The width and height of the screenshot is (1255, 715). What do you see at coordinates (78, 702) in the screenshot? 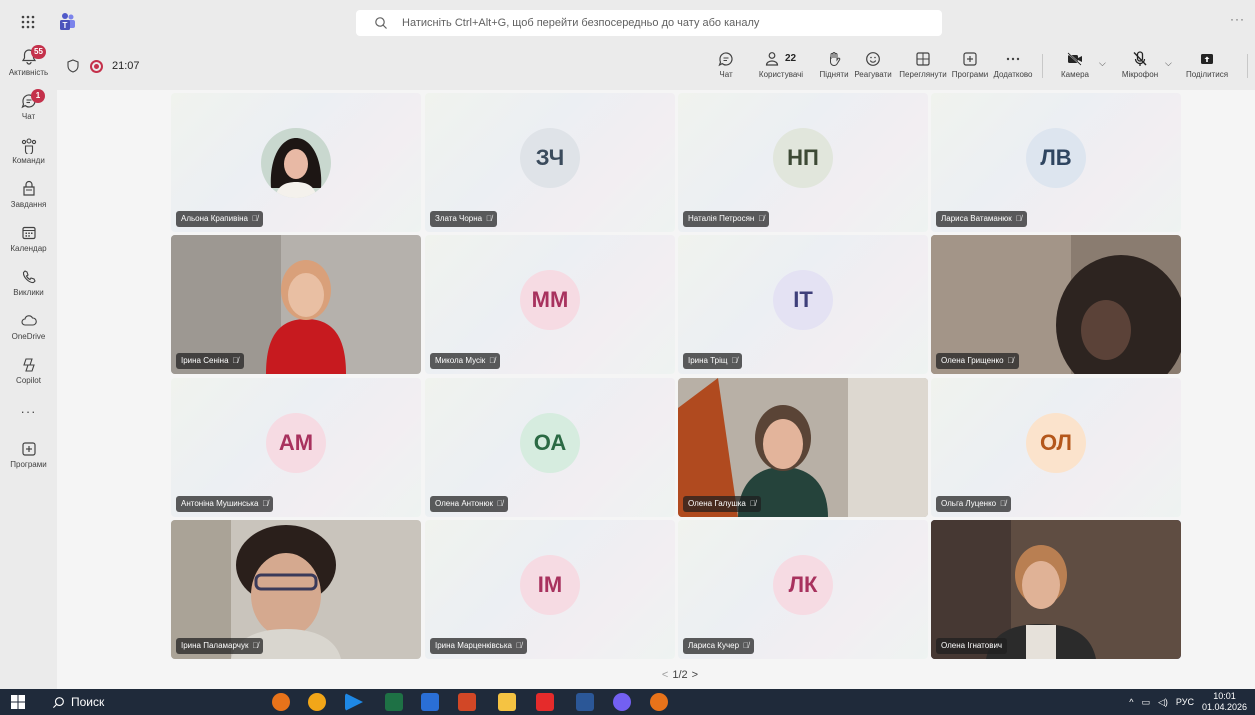
I see `taskbar-search: Поиск` at bounding box center [78, 702].